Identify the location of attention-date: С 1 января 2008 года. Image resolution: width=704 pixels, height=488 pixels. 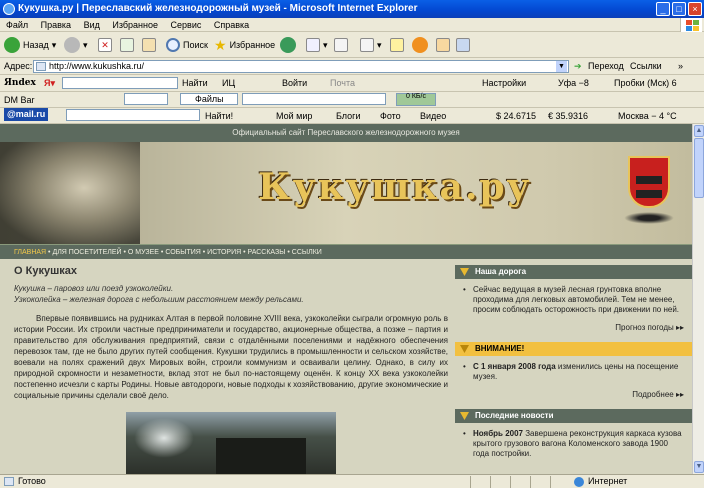
(514, 366).